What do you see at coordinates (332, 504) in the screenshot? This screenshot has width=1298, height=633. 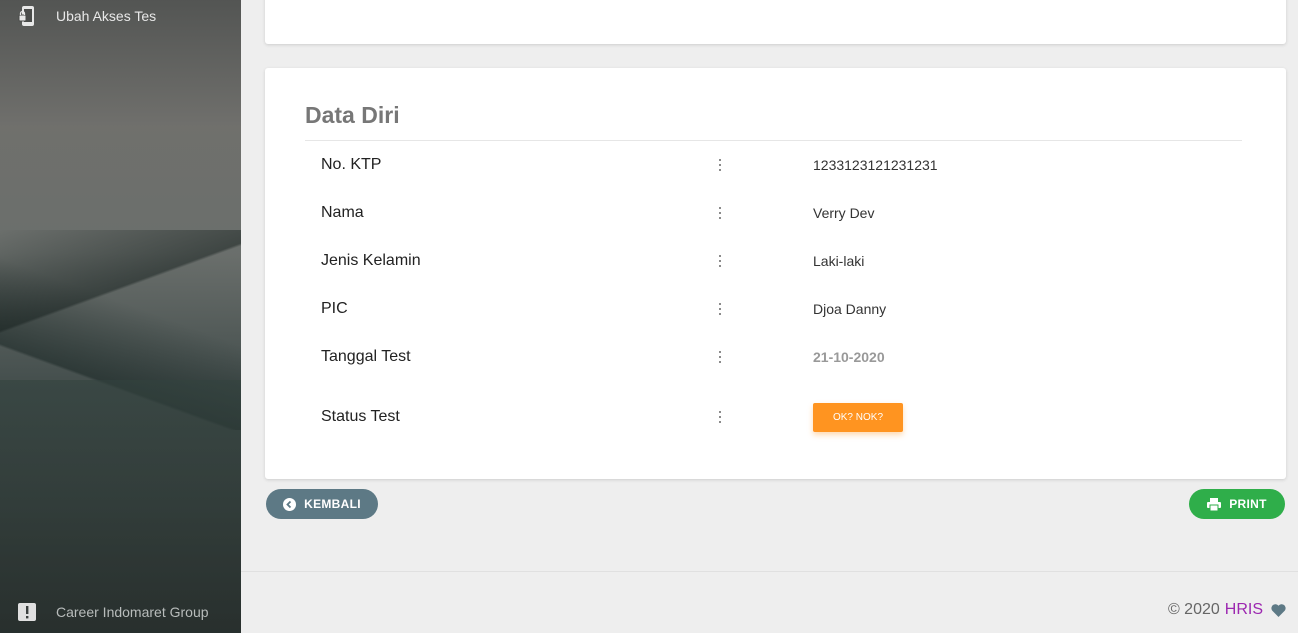 I see `back-button-label: KEMBALI` at bounding box center [332, 504].